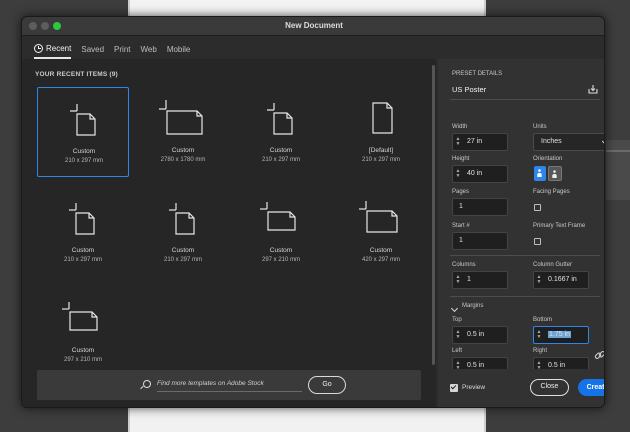 The image size is (630, 432). Describe the element at coordinates (472, 306) in the screenshot. I see `margins-label: Margins` at that location.